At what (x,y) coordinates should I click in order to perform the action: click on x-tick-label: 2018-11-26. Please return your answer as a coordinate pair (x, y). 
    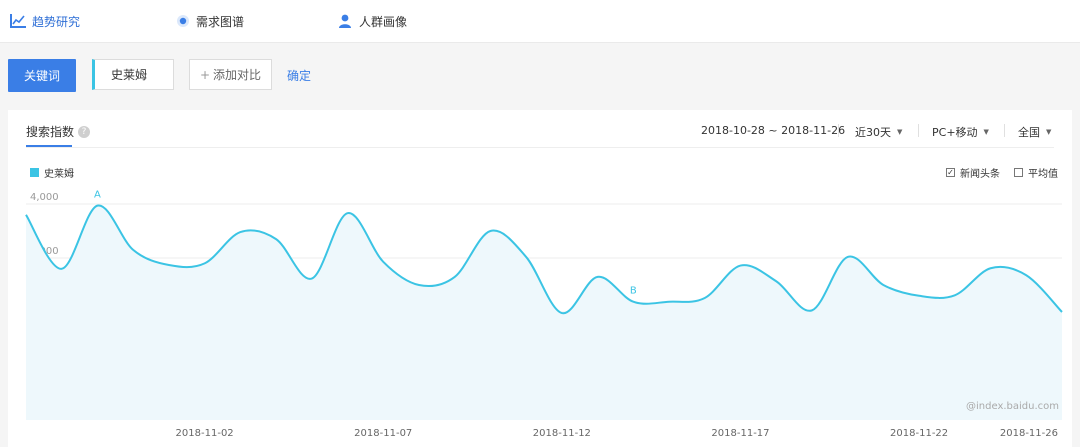
    Looking at the image, I should click on (1029, 433).